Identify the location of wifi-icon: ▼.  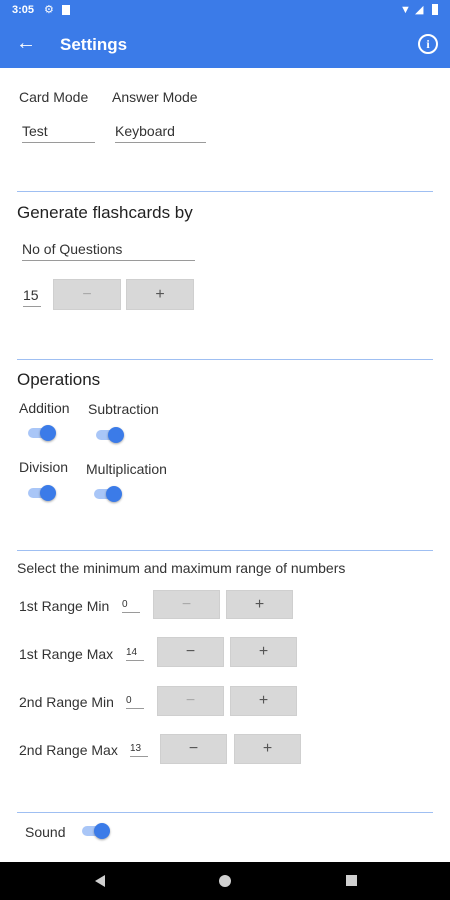
(405, 10).